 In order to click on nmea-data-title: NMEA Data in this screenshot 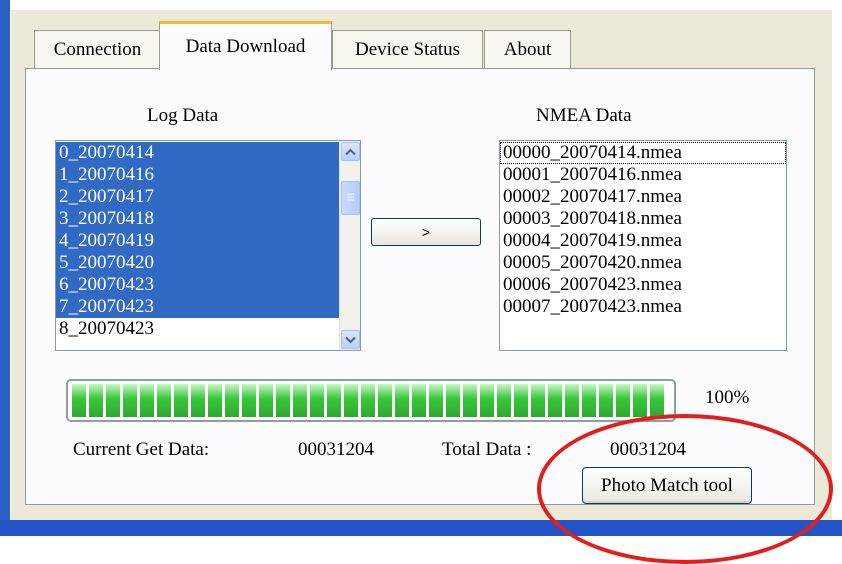, I will do `click(584, 115)`.